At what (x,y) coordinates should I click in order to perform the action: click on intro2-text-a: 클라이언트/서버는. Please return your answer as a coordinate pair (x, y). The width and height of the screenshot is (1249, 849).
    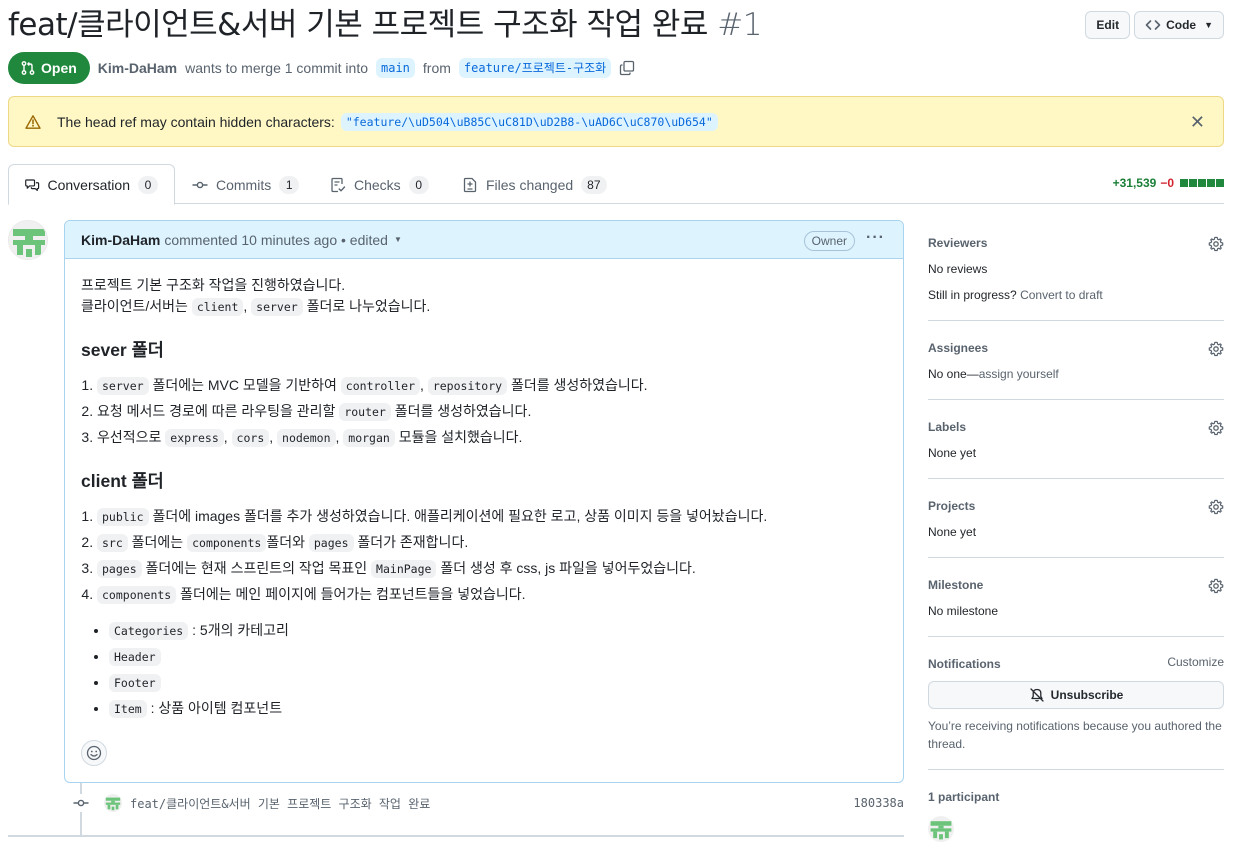
    Looking at the image, I should click on (134, 306).